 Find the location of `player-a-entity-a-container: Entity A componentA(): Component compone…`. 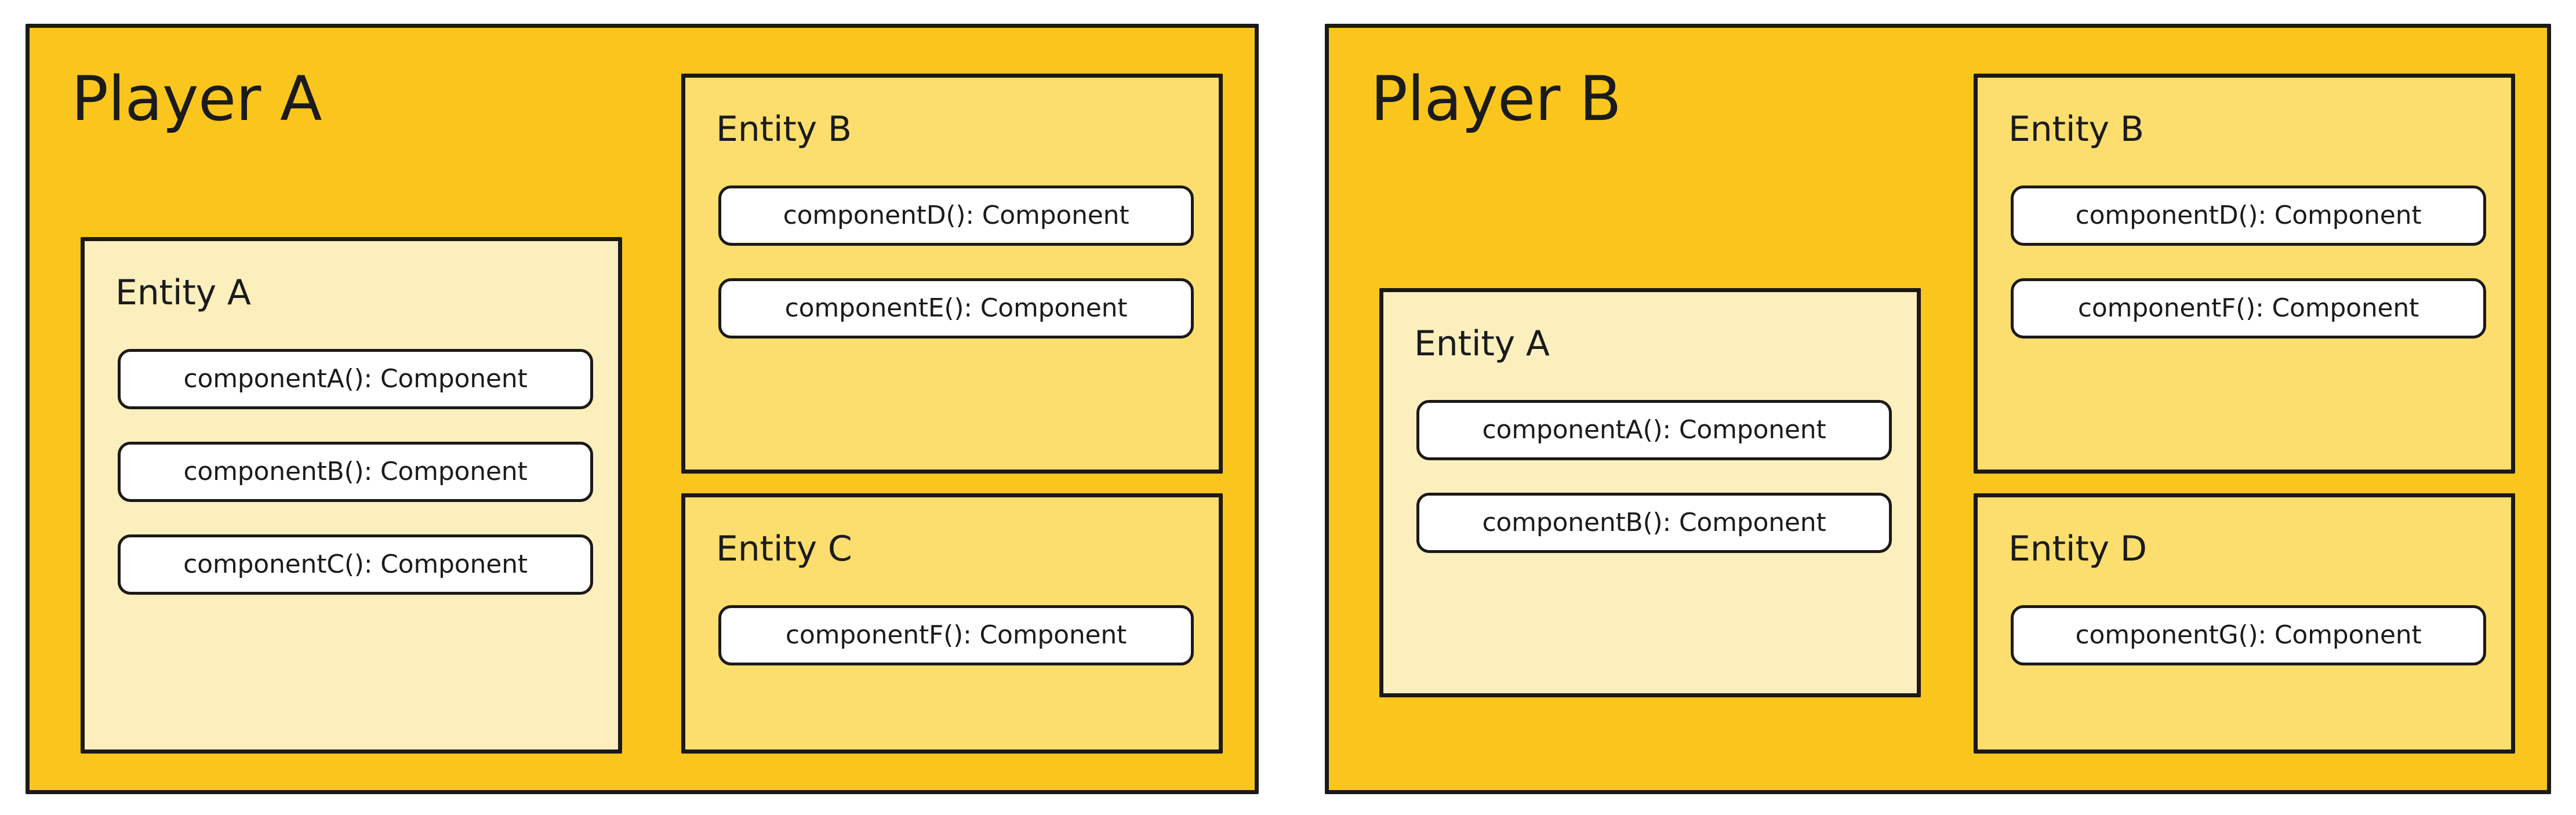

player-a-entity-a-container: Entity A componentA(): Component compone… is located at coordinates (351, 495).